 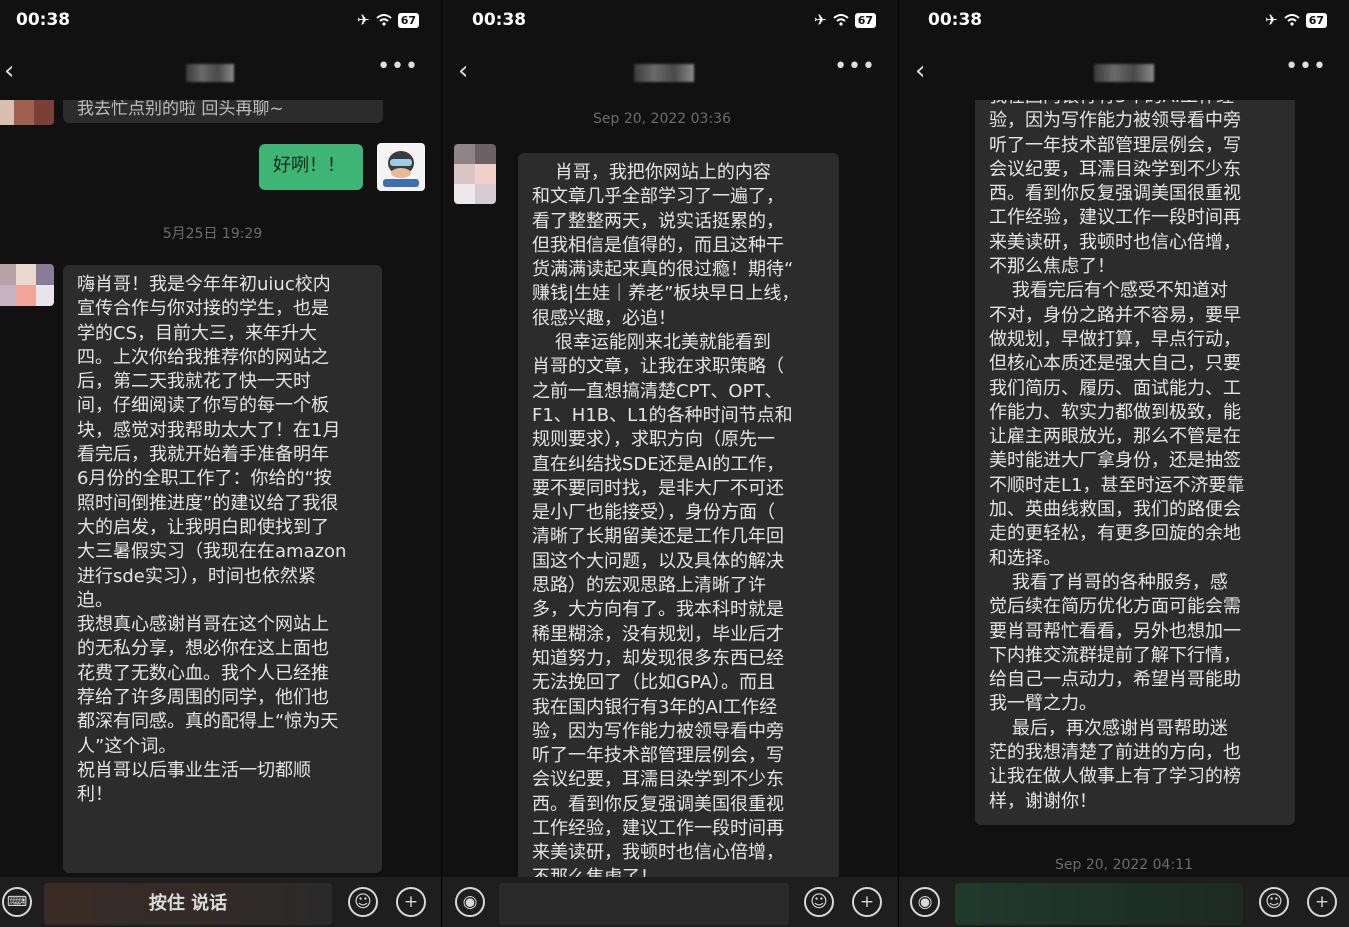 I want to click on message-timestamp: Sep 20, 2022 04:11, so click(x=1124, y=865).